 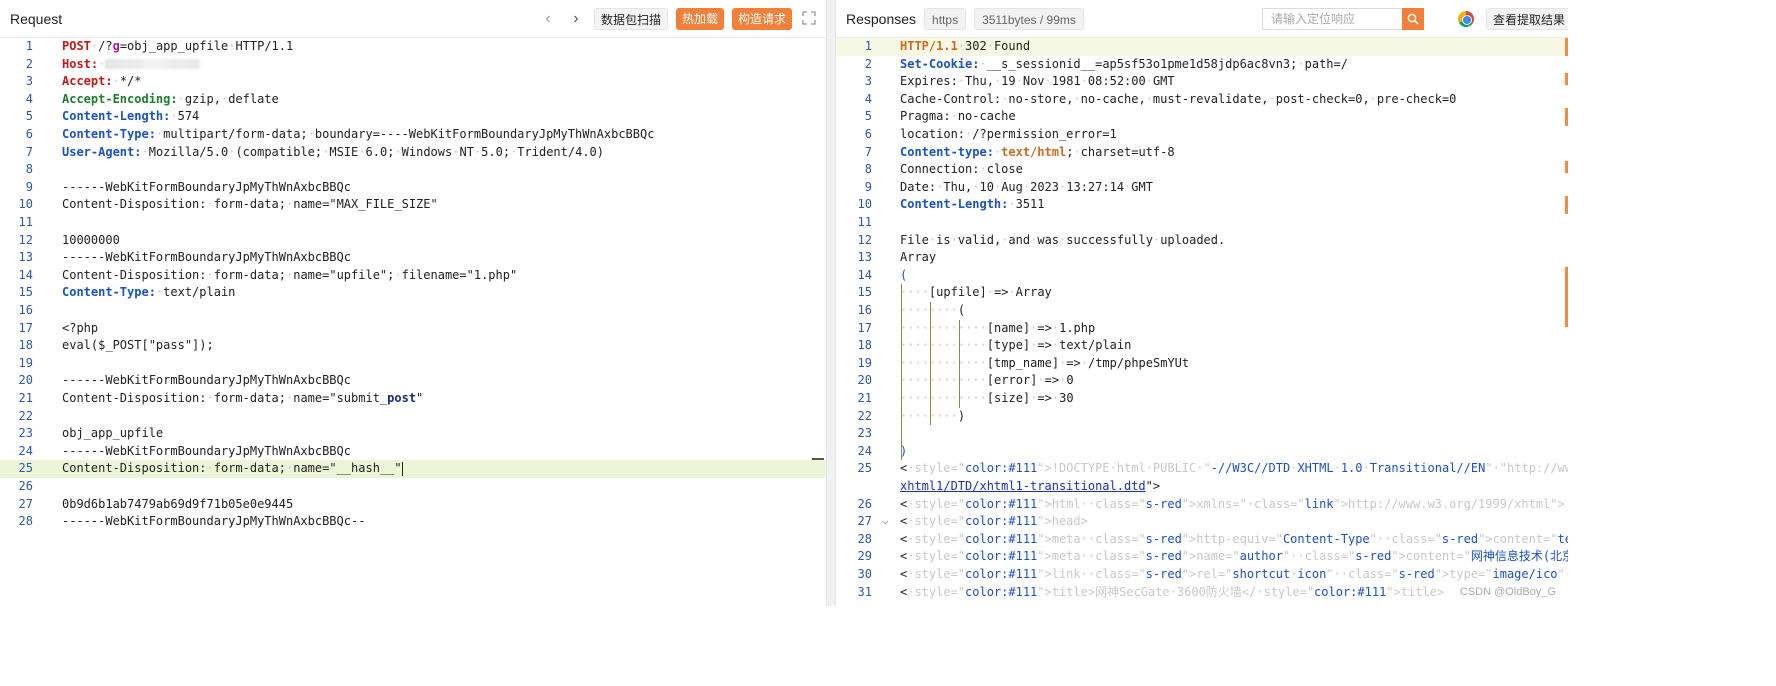 What do you see at coordinates (864, 521) in the screenshot?
I see `line-number: 27` at bounding box center [864, 521].